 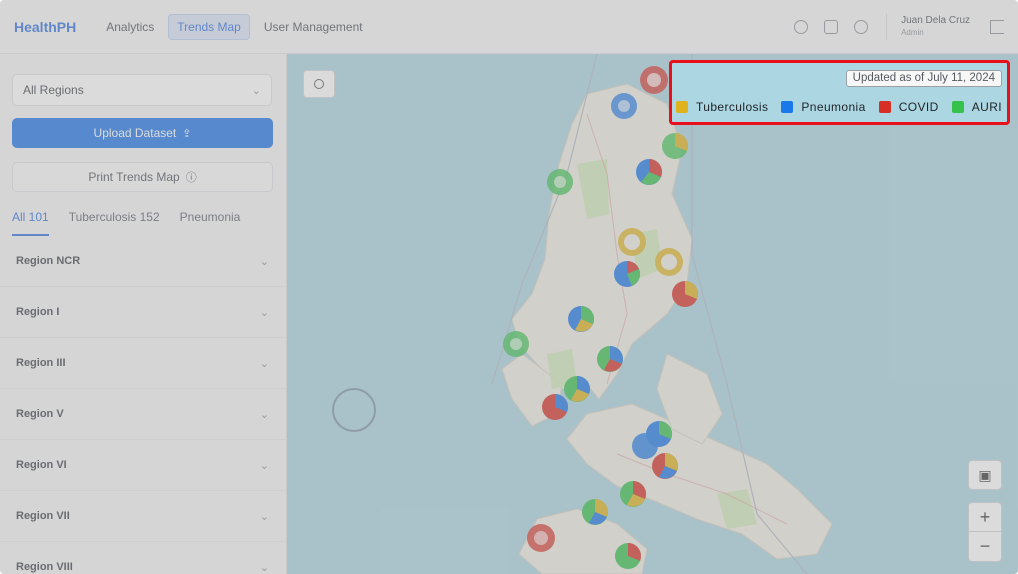 I want to click on legend-item-covid: COVID, so click(x=908, y=107).